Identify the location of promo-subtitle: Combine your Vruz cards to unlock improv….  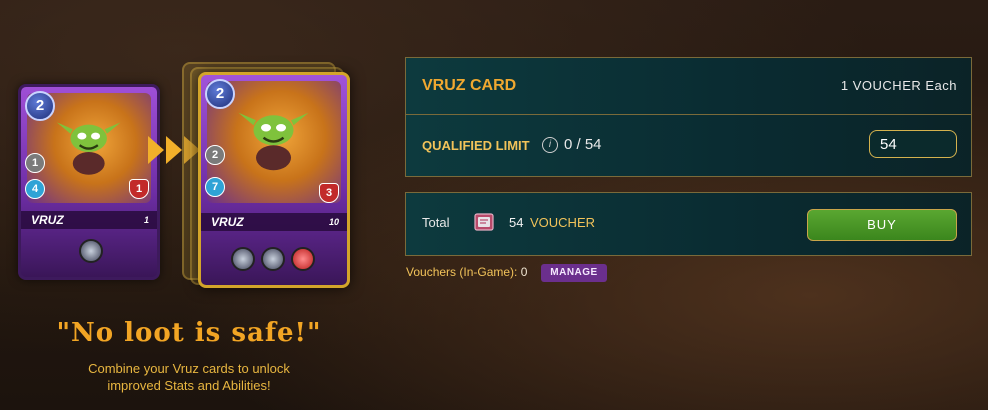
(189, 377).